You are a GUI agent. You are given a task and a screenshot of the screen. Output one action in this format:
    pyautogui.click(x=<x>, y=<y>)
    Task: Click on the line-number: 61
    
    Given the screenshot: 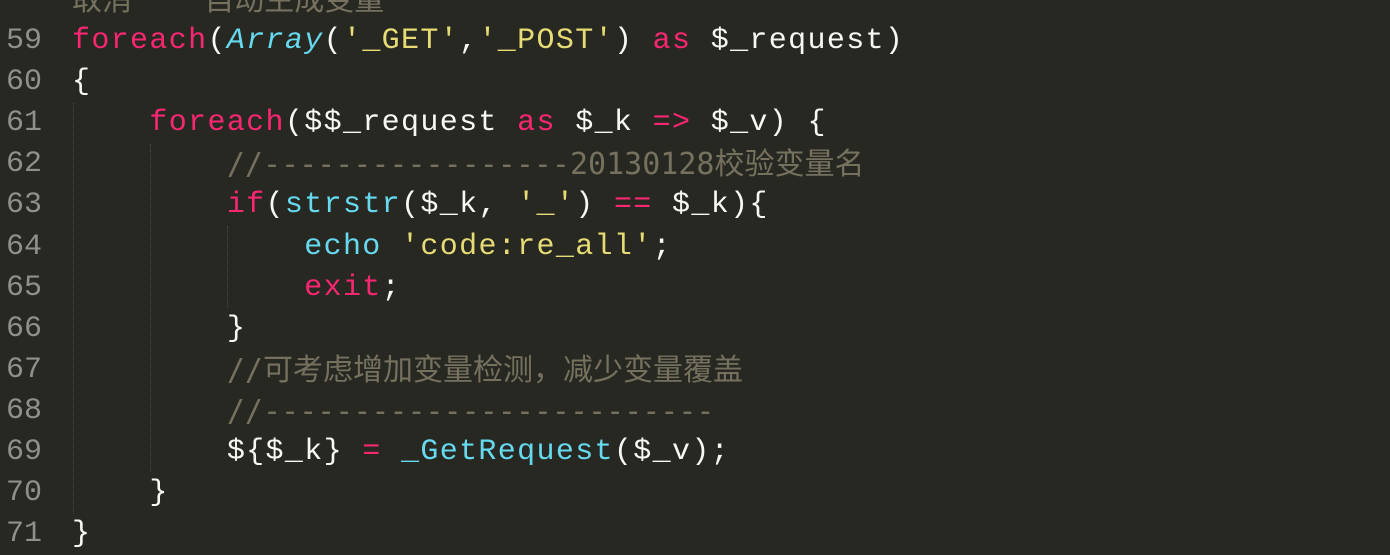 What is the action you would take?
    pyautogui.click(x=24, y=123)
    